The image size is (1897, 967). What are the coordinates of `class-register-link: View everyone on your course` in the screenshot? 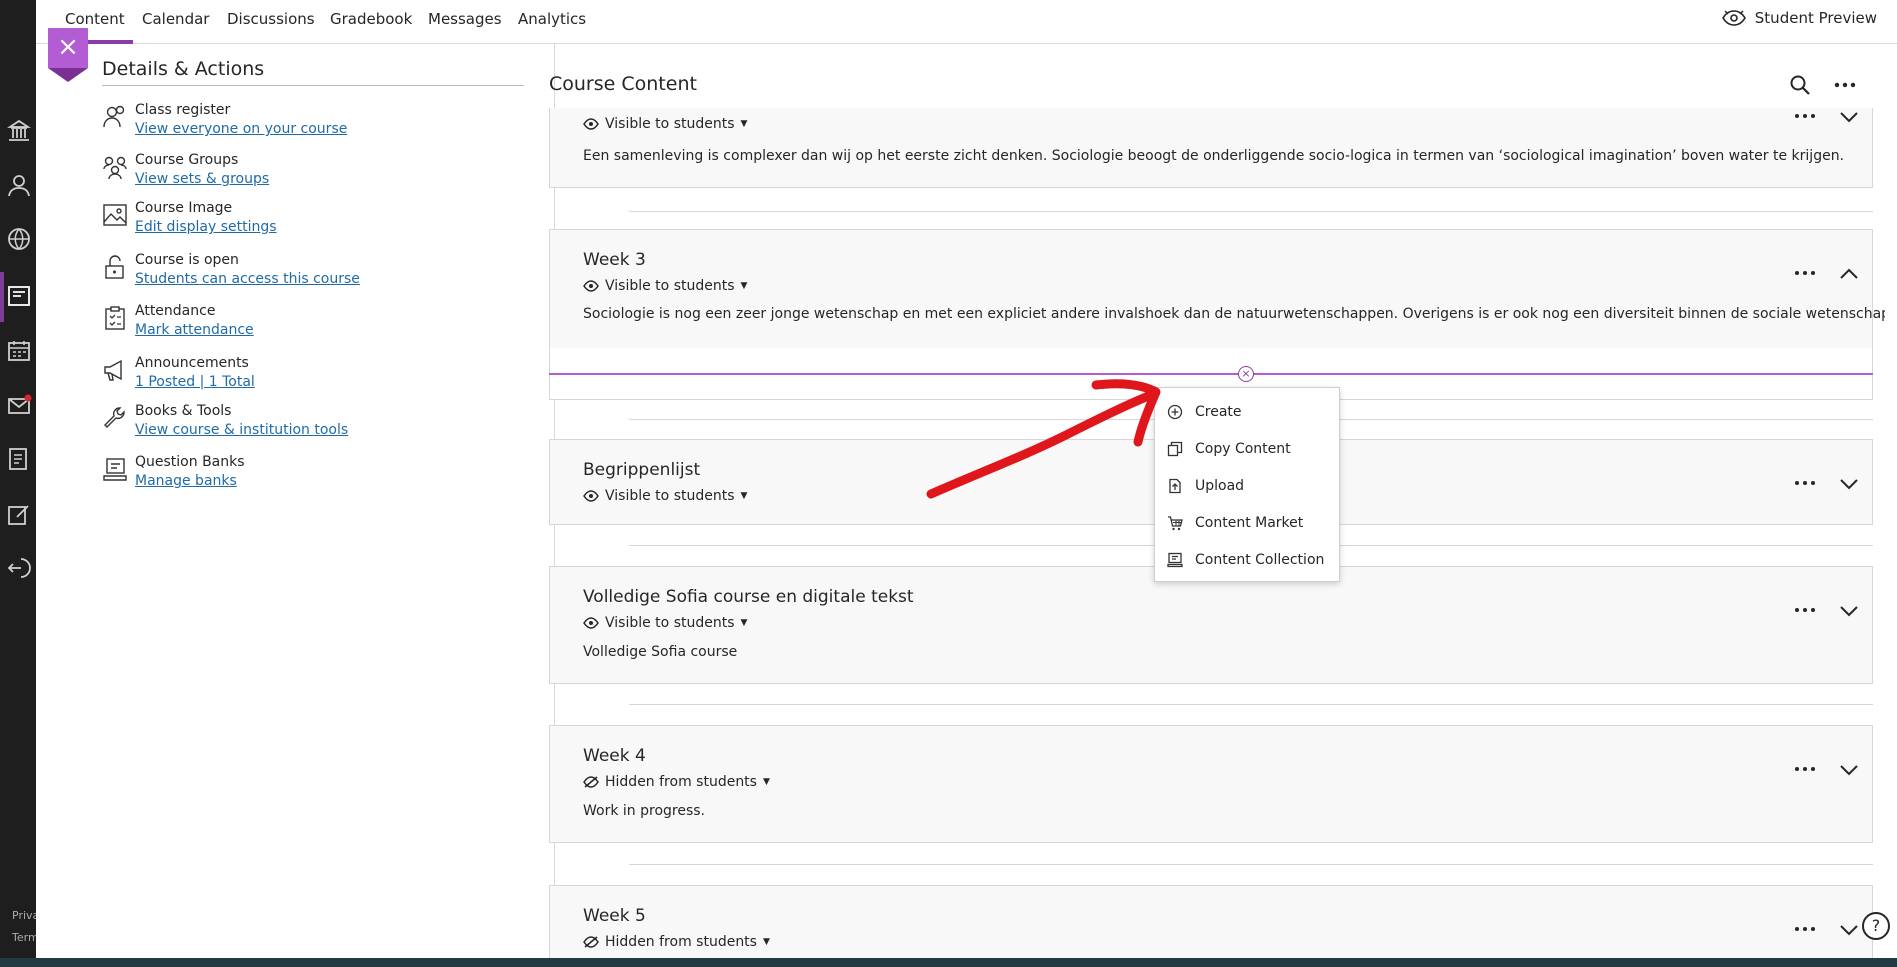 It's located at (241, 129).